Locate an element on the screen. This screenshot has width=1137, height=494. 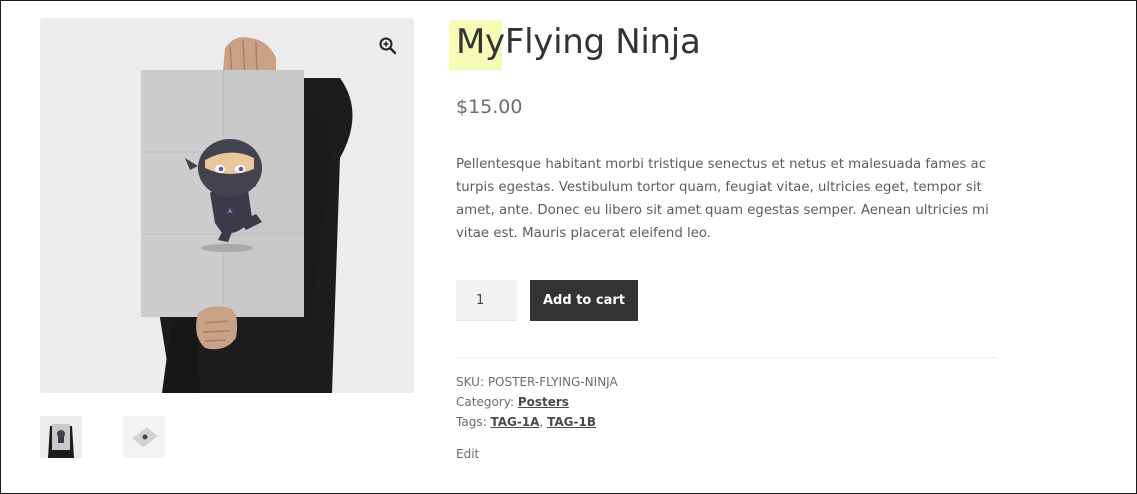
tag-link: TAG-1B is located at coordinates (571, 422).